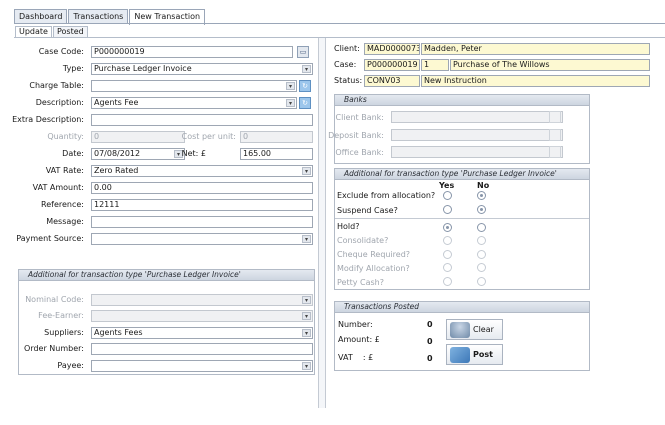 Image resolution: width=665 pixels, height=425 pixels. What do you see at coordinates (65, 221) in the screenshot?
I see `message-label: Message:` at bounding box center [65, 221].